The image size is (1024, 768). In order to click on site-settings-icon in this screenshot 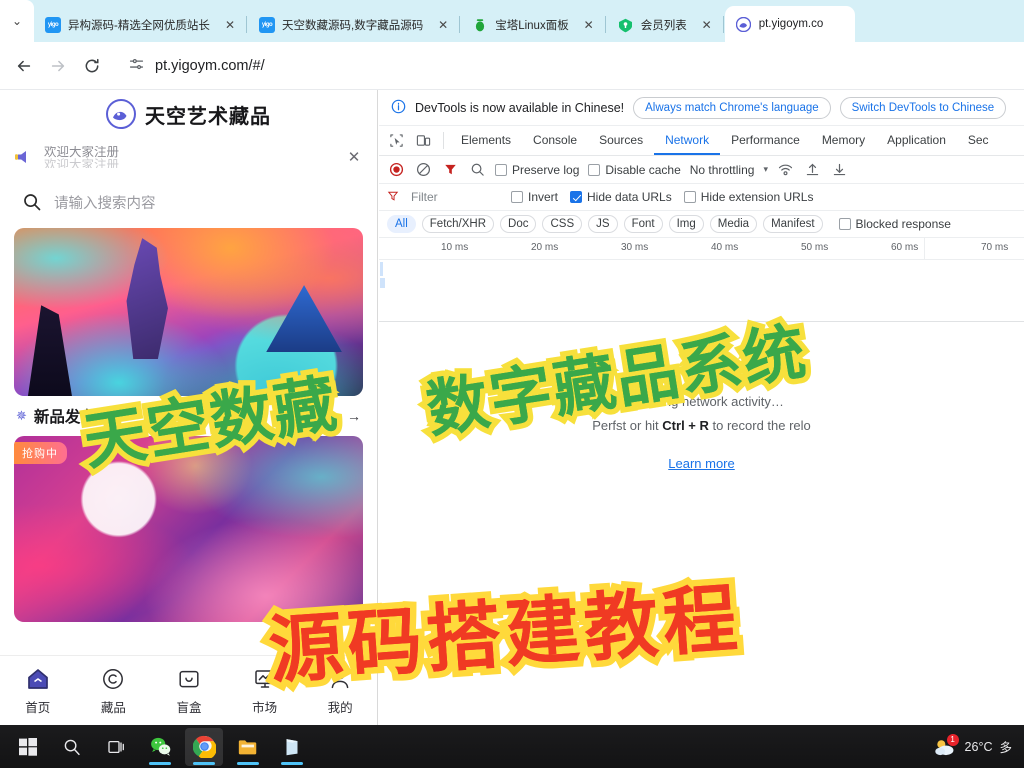, I will do `click(136, 66)`.